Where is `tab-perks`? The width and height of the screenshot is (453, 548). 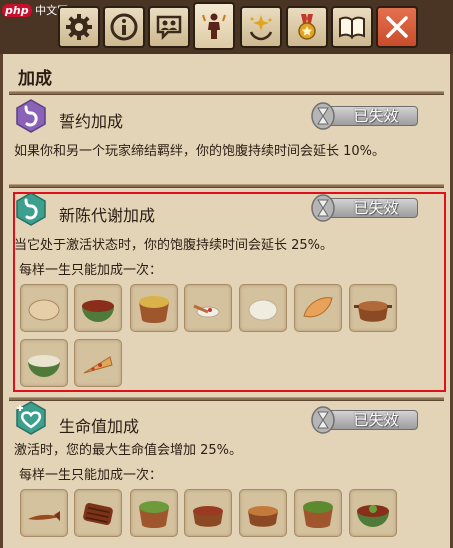 tab-perks is located at coordinates (261, 27).